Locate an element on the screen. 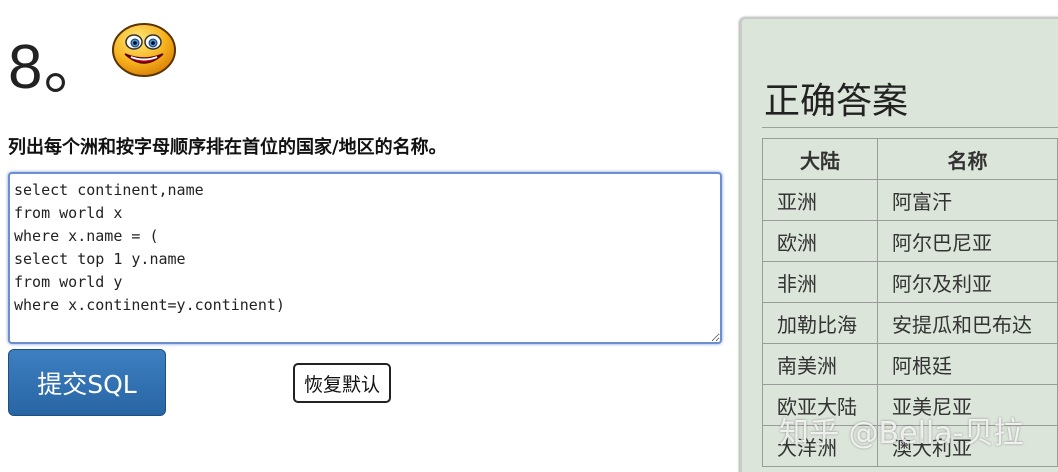  answer-title: 正确答案 is located at coordinates (836, 101).